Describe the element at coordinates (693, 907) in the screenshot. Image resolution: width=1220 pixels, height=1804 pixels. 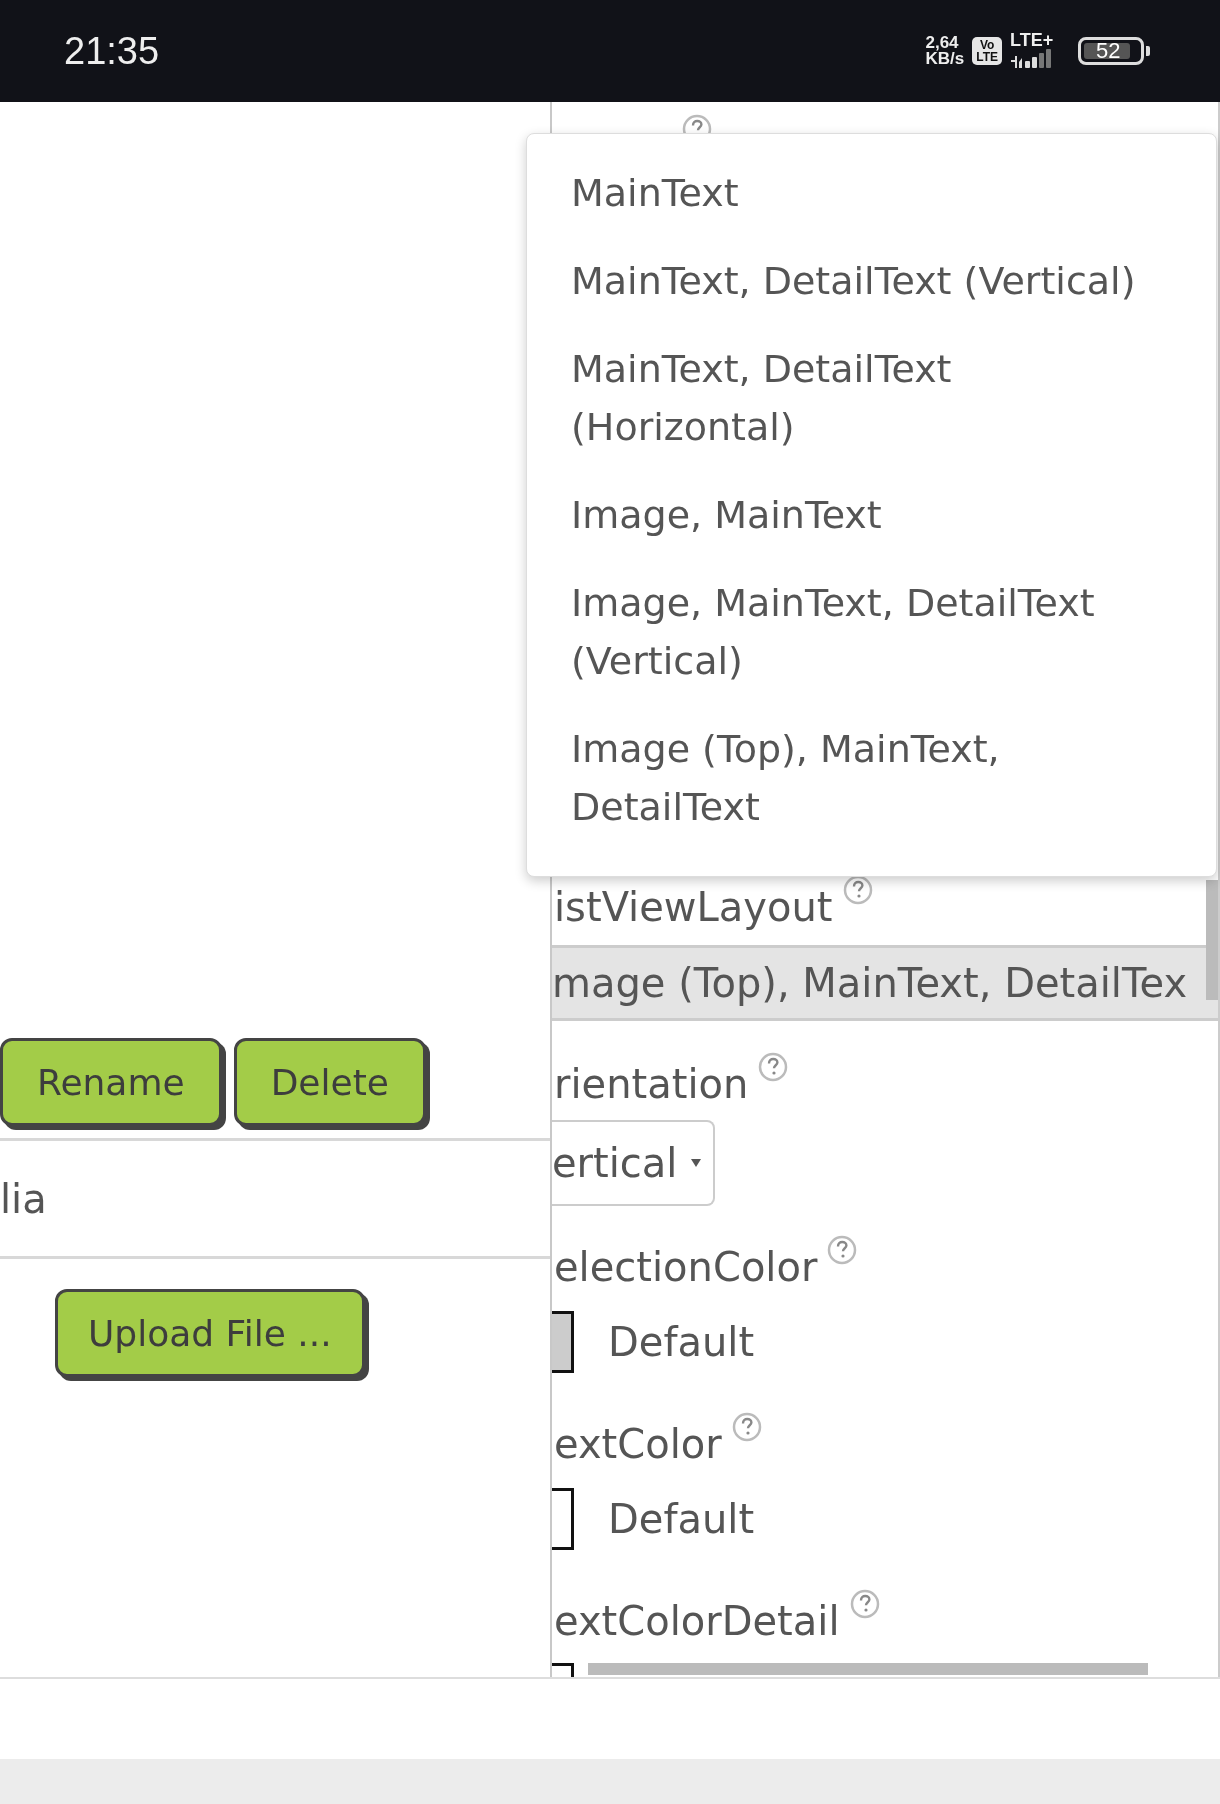
I see `property-label: istViewLayout` at that location.